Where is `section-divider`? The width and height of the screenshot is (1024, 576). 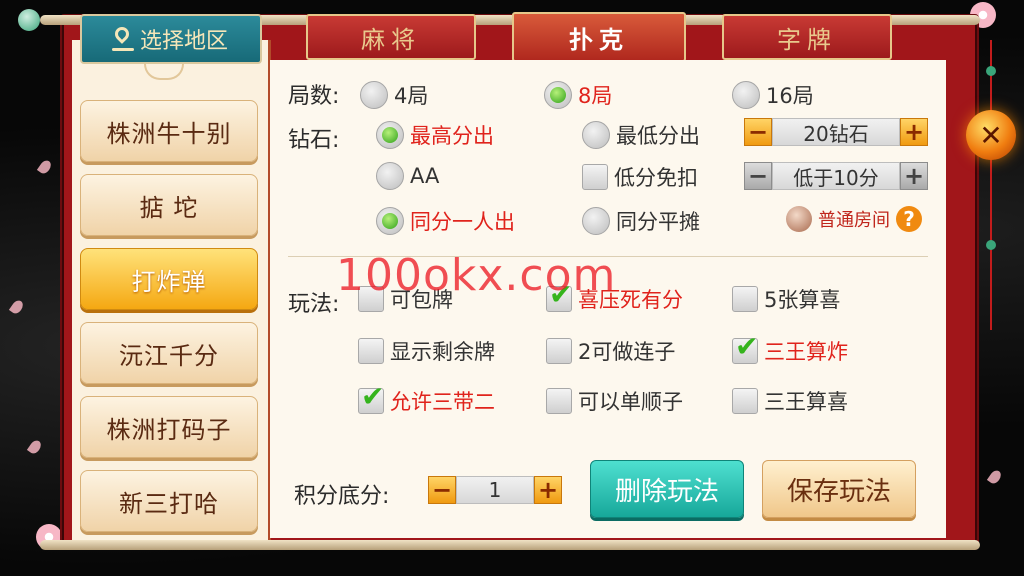 section-divider is located at coordinates (608, 256).